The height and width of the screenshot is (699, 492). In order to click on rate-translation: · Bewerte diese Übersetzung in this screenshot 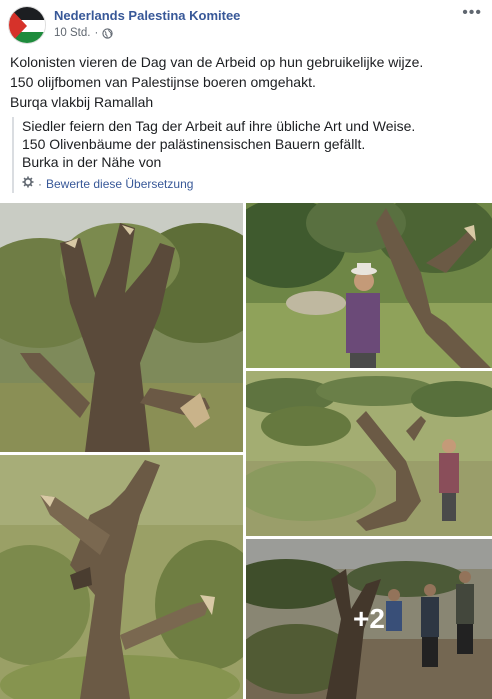, I will do `click(252, 184)`.